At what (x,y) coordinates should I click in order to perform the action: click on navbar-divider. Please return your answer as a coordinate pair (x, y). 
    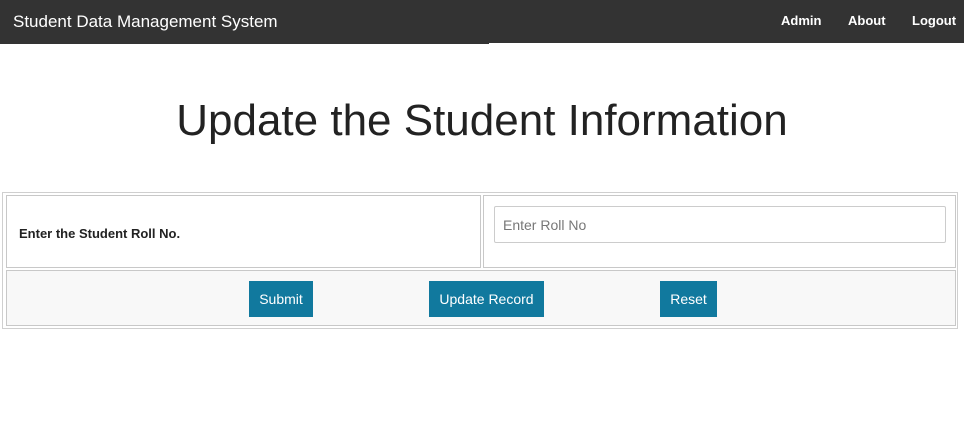
    Looking at the image, I should click on (726, 43).